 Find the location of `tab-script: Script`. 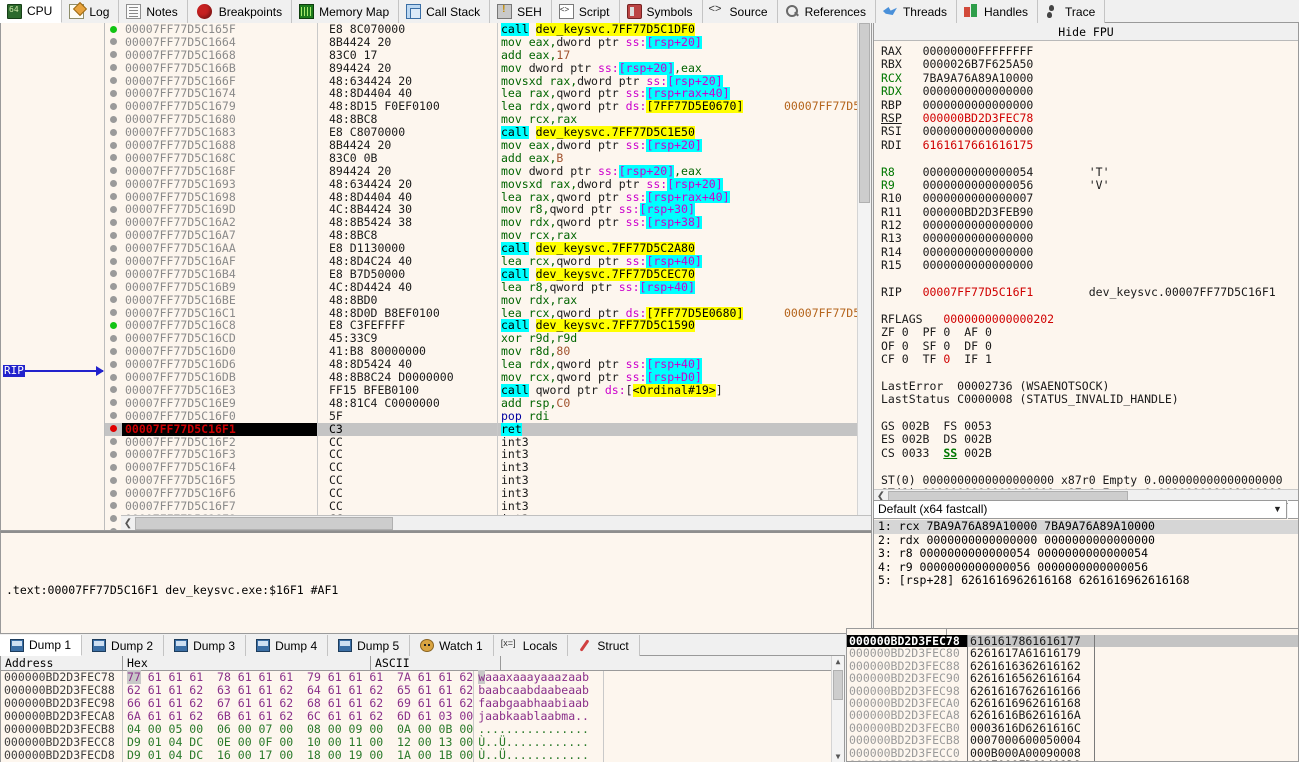

tab-script: Script is located at coordinates (585, 11).